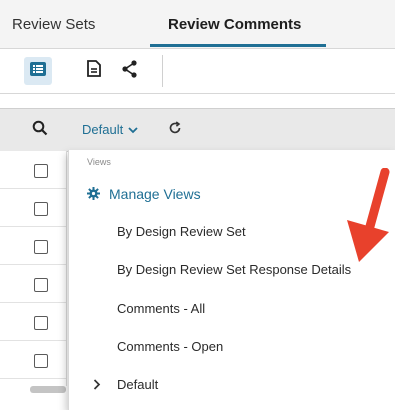 The width and height of the screenshot is (395, 410). I want to click on refresh-icon, so click(175, 130).